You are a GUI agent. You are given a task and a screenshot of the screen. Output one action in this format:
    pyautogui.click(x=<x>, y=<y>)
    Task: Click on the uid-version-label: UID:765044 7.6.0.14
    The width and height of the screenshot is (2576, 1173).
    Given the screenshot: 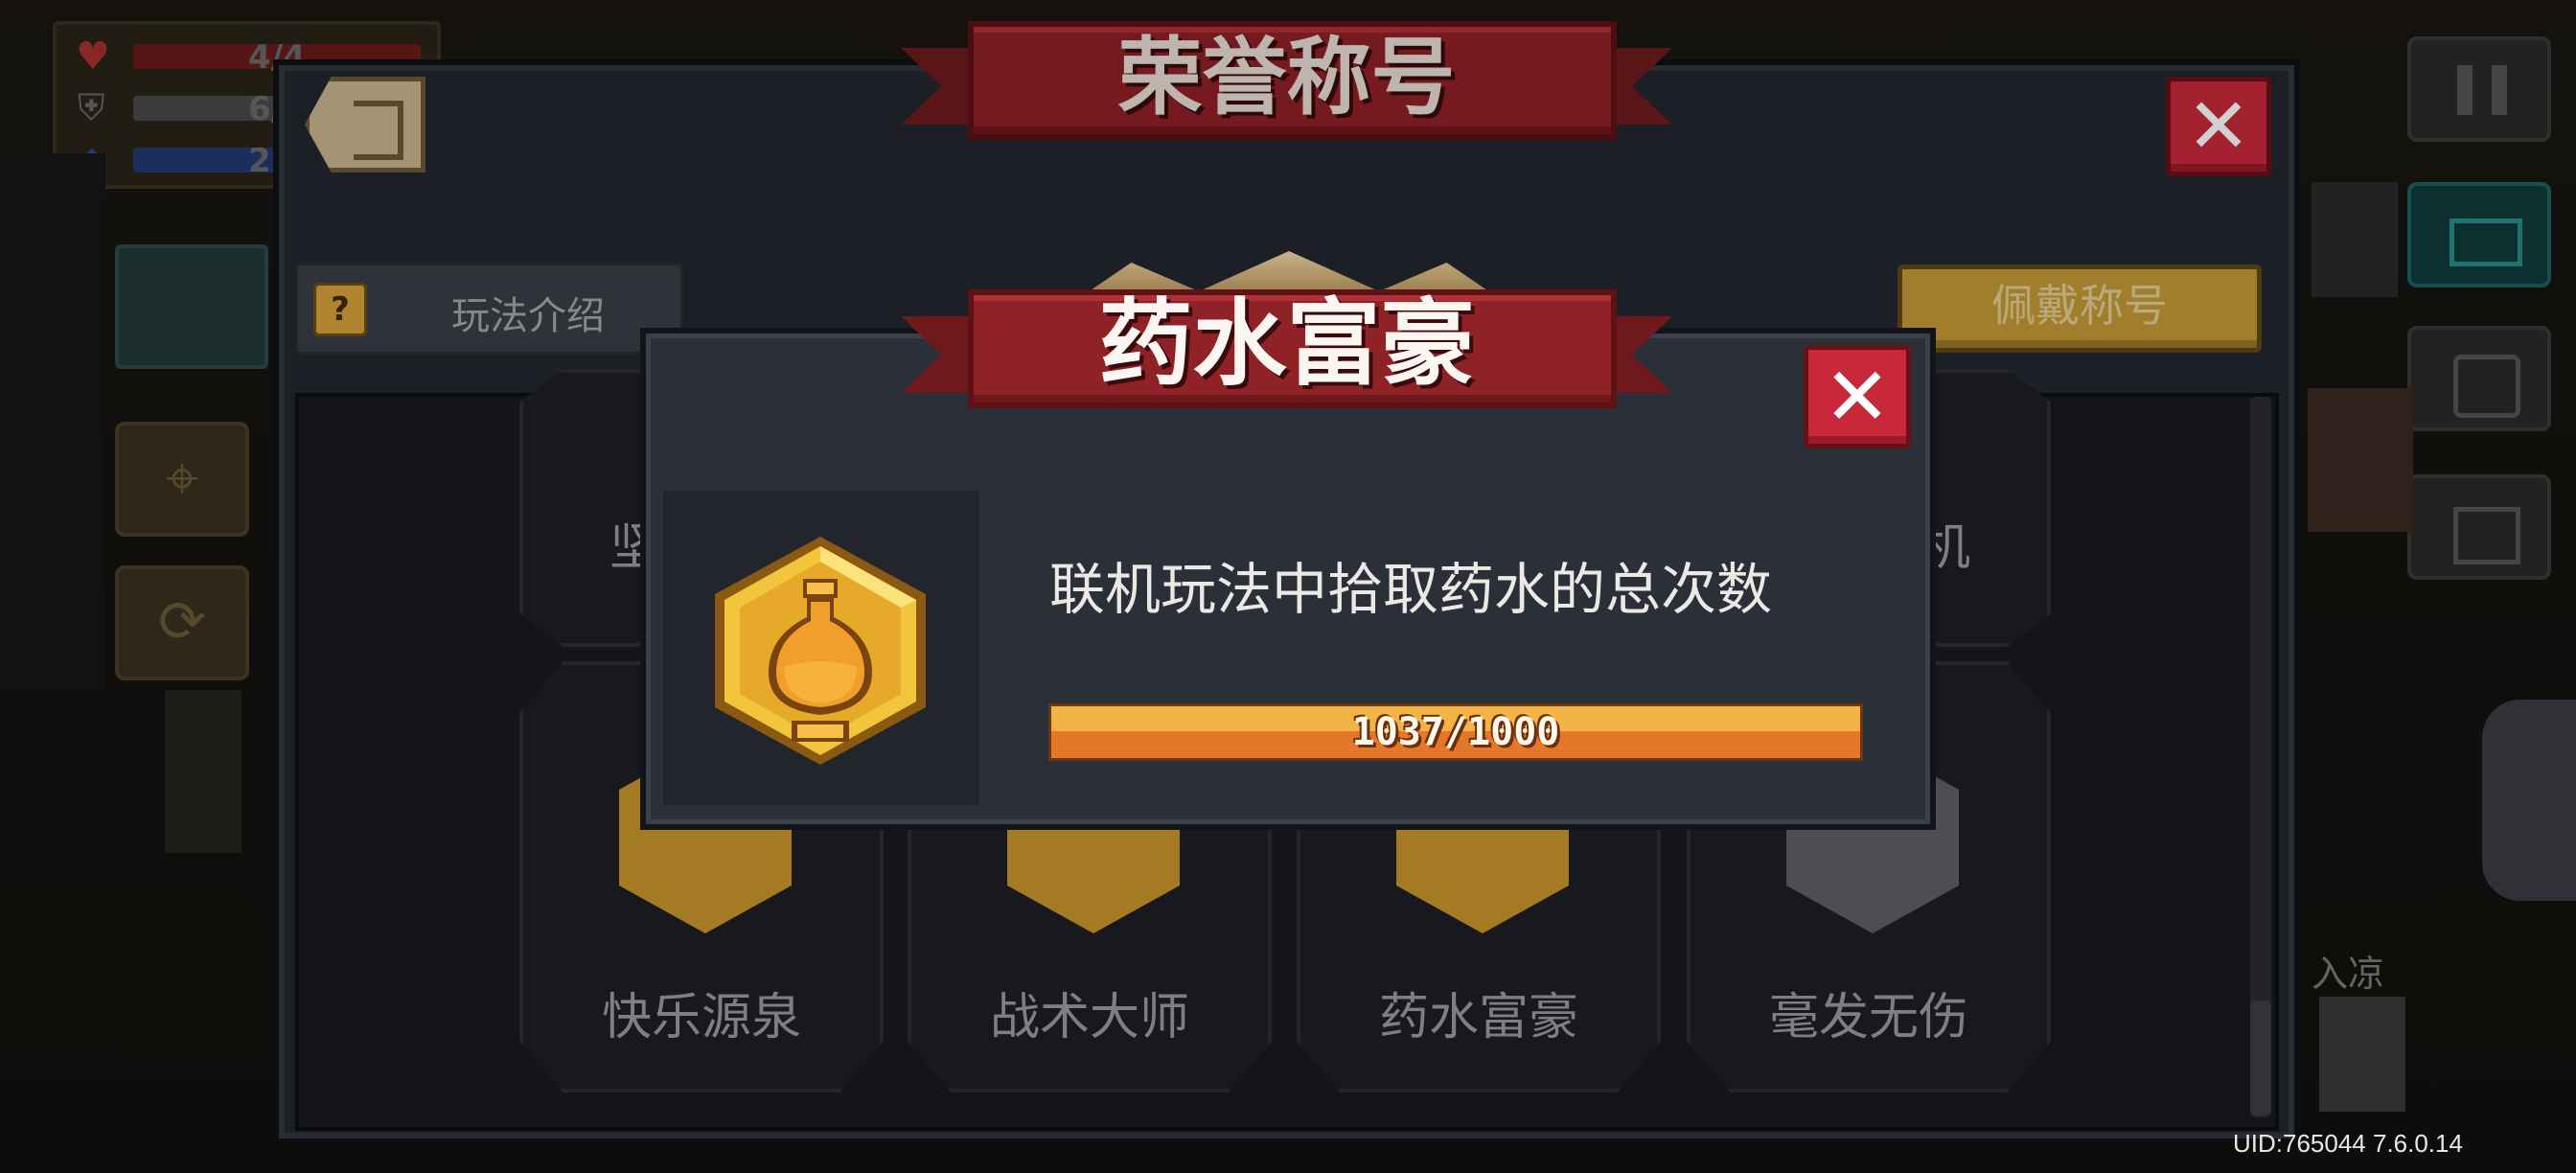 What is the action you would take?
    pyautogui.click(x=2348, y=1143)
    